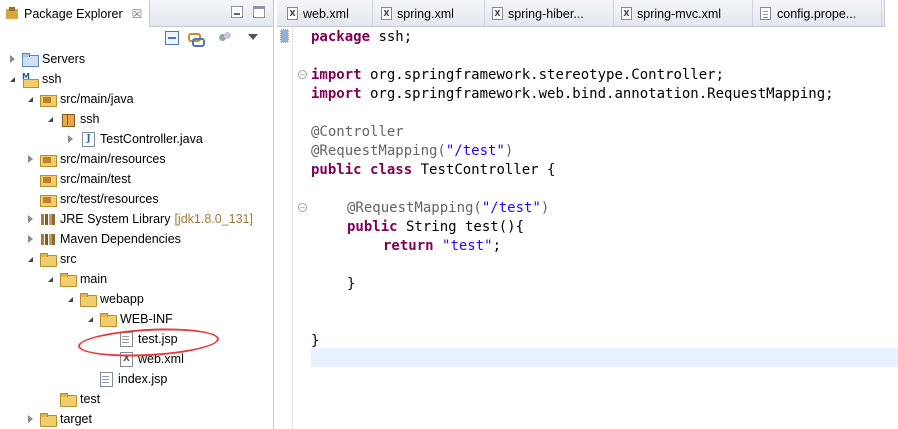 Image resolution: width=898 pixels, height=429 pixels. I want to click on annotation: @RequestMapping(, so click(378, 151).